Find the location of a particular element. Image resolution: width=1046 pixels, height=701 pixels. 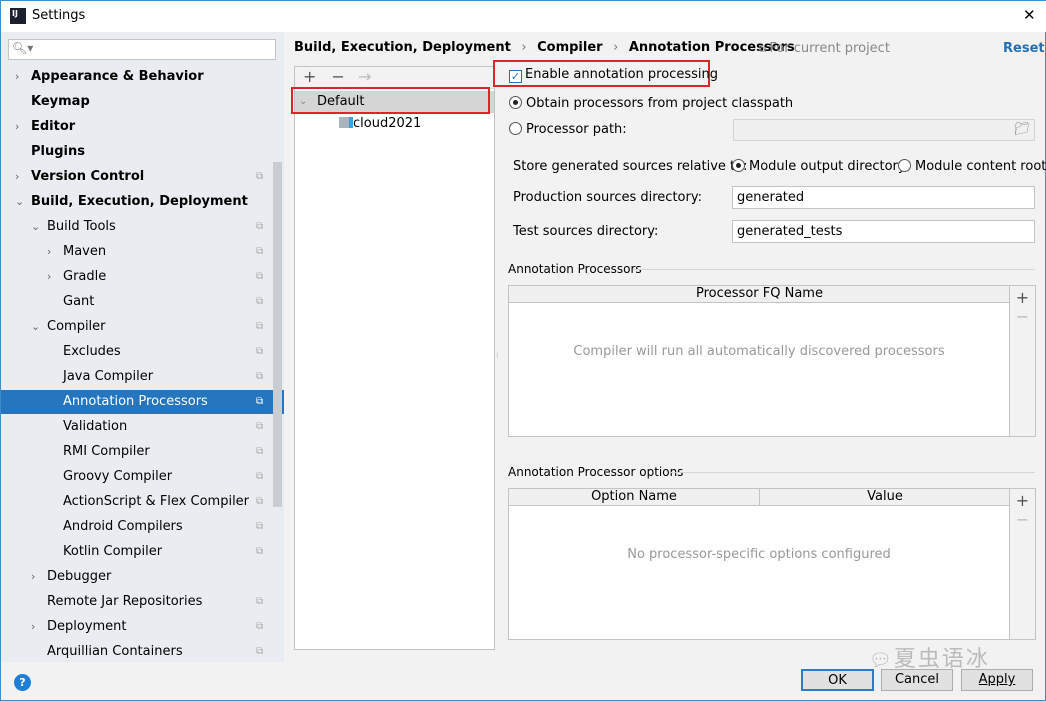

empty-message: No processor-specific options configured is located at coordinates (759, 554).